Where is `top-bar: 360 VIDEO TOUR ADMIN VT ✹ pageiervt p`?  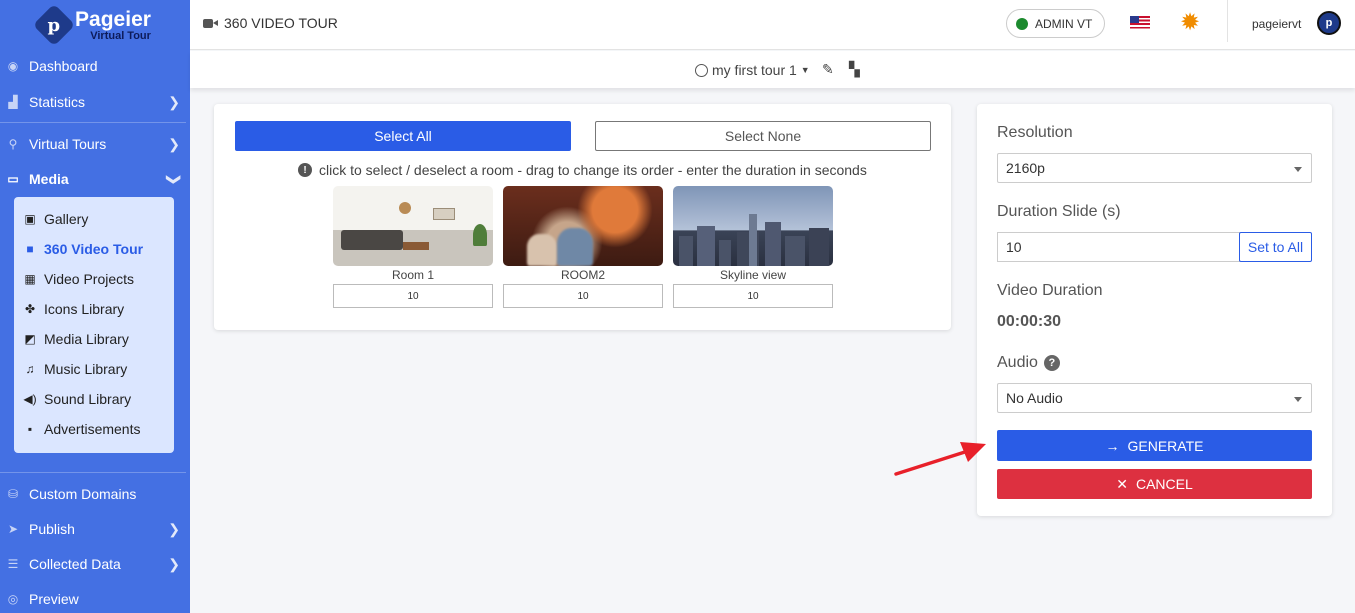
top-bar: 360 VIDEO TOUR ADMIN VT ✹ pageiervt p is located at coordinates (772, 25).